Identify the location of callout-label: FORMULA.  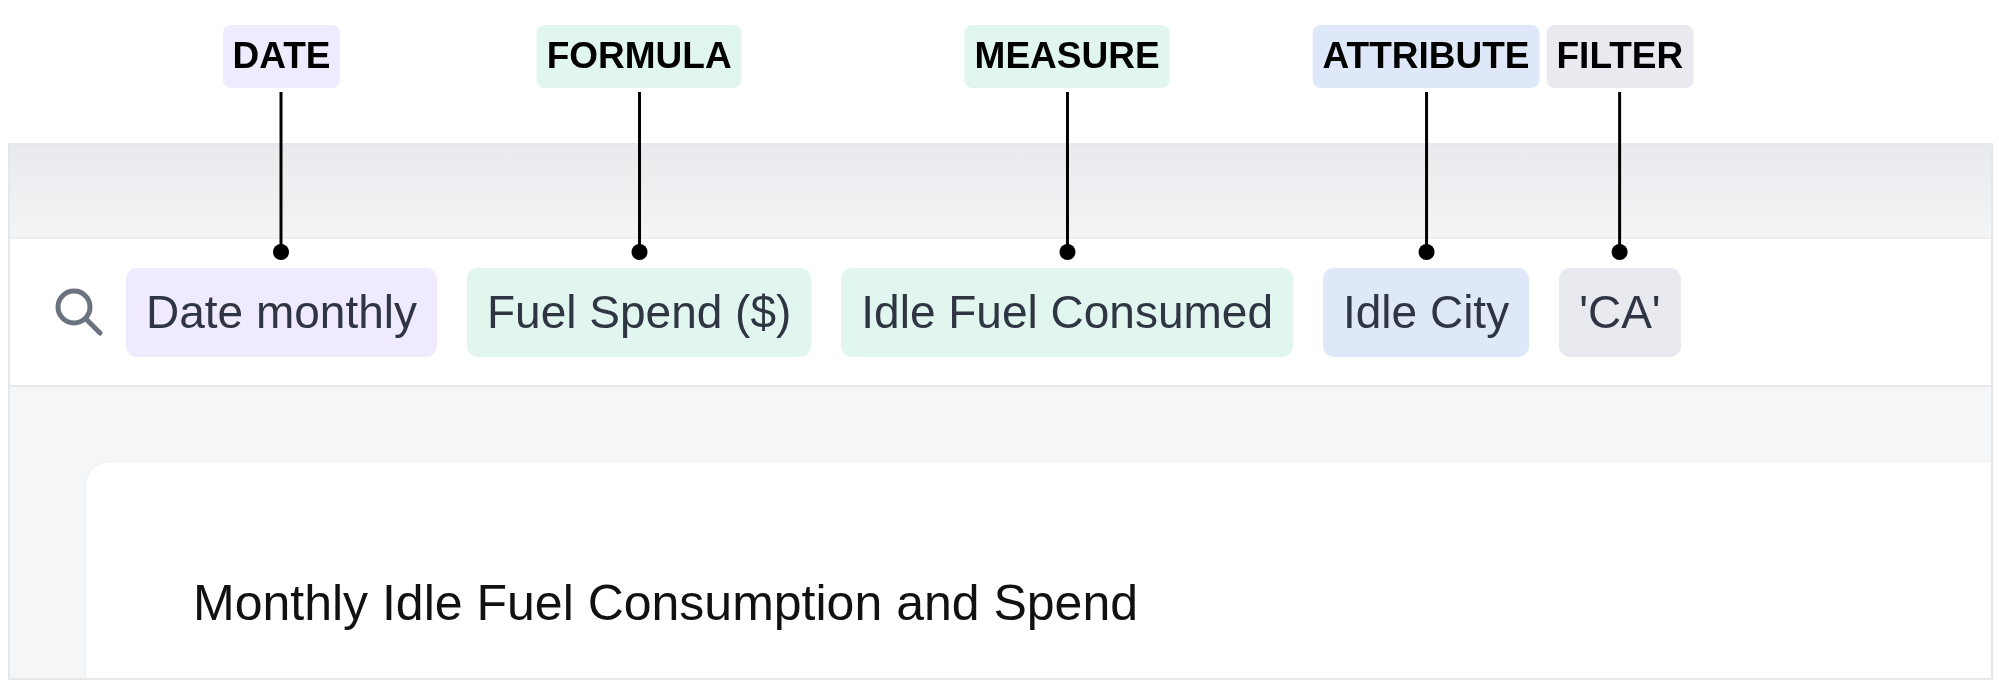
(639, 56).